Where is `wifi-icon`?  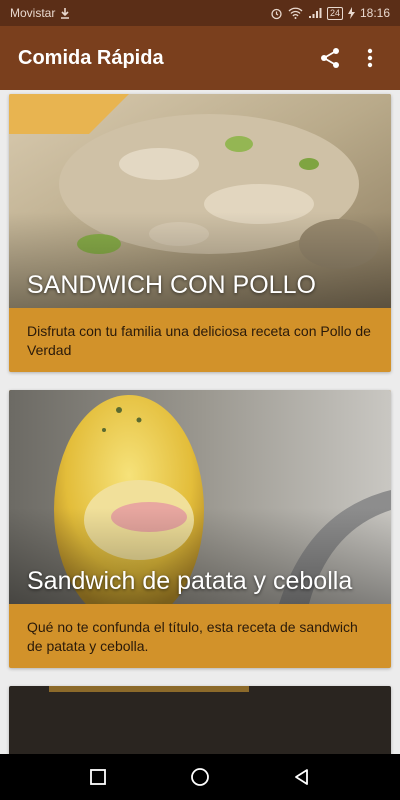
wifi-icon is located at coordinates (295, 13).